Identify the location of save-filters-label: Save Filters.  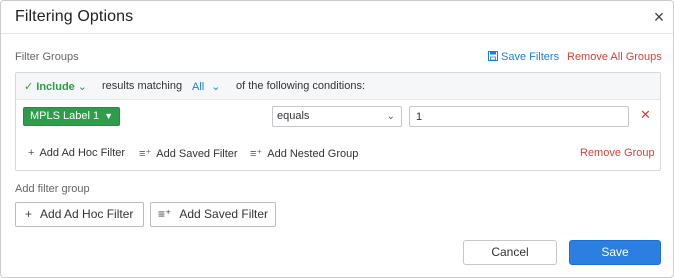
(530, 57).